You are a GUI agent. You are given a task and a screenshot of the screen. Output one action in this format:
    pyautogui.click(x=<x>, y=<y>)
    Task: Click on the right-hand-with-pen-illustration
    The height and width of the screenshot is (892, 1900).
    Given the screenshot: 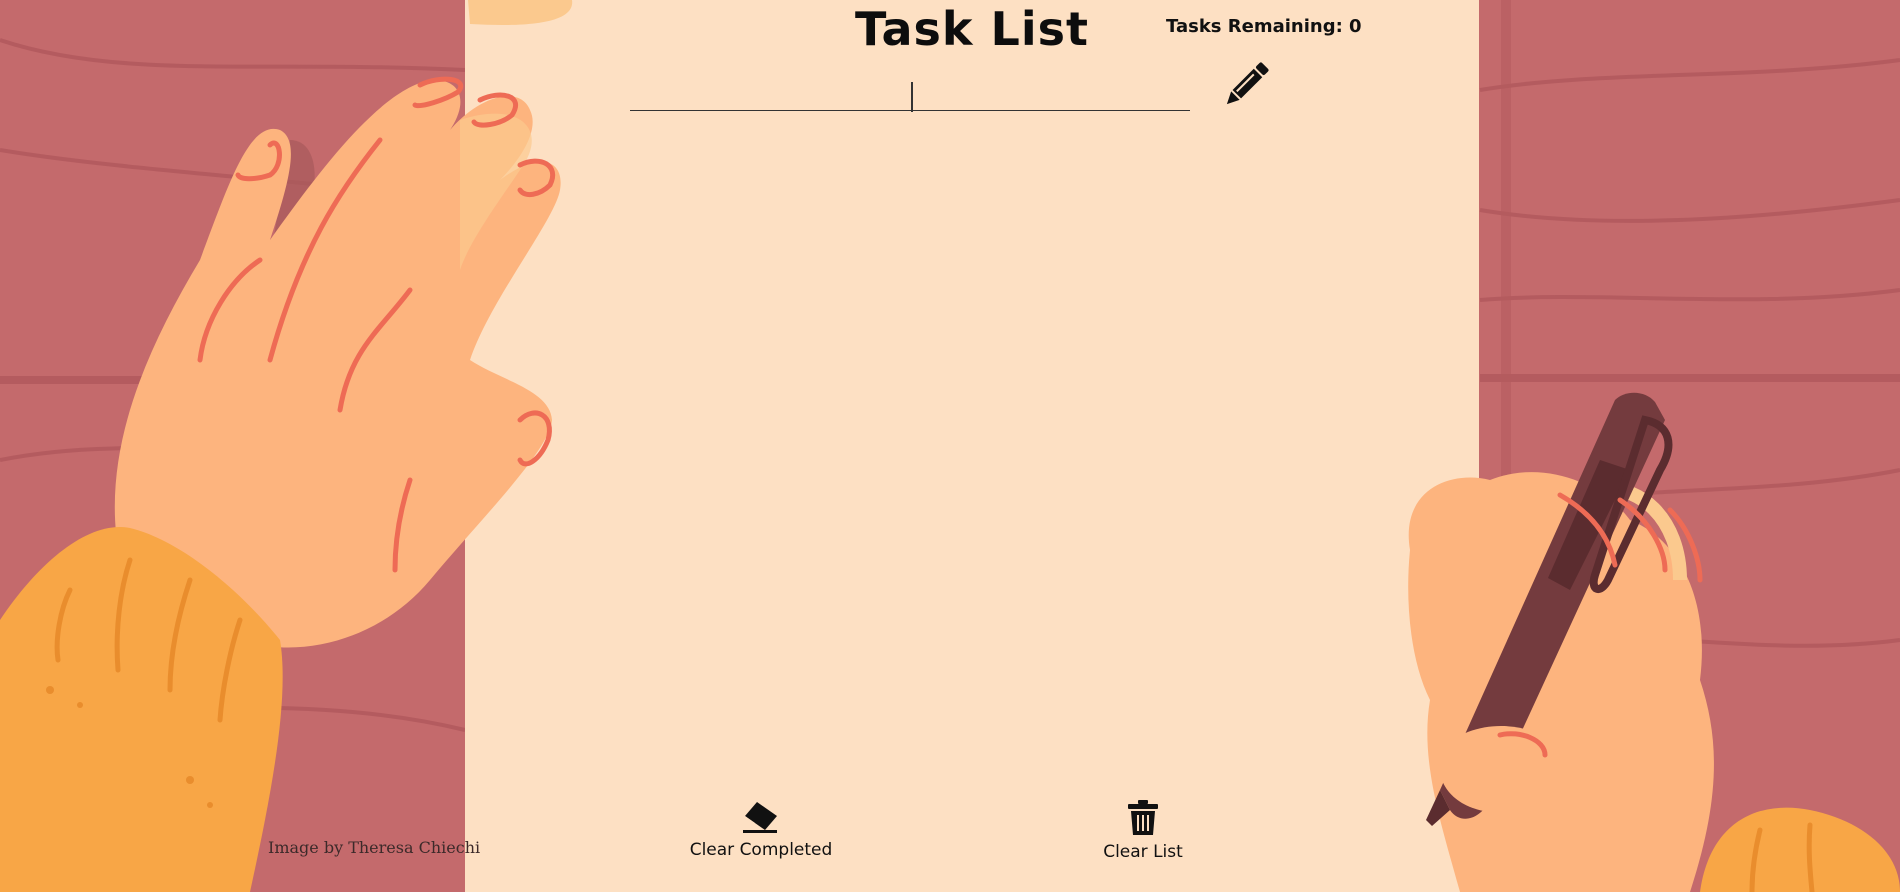 What is the action you would take?
    pyautogui.click(x=1654, y=642)
    